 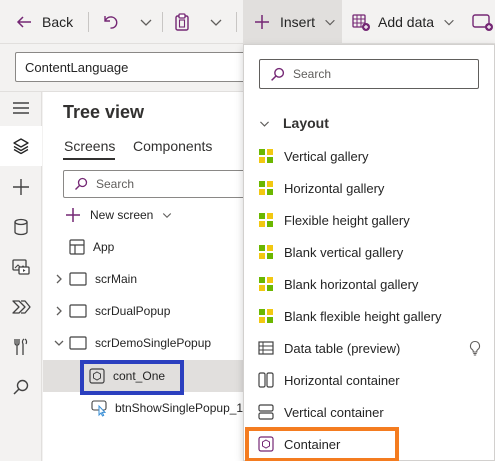 I want to click on undo-button, so click(x=110, y=22).